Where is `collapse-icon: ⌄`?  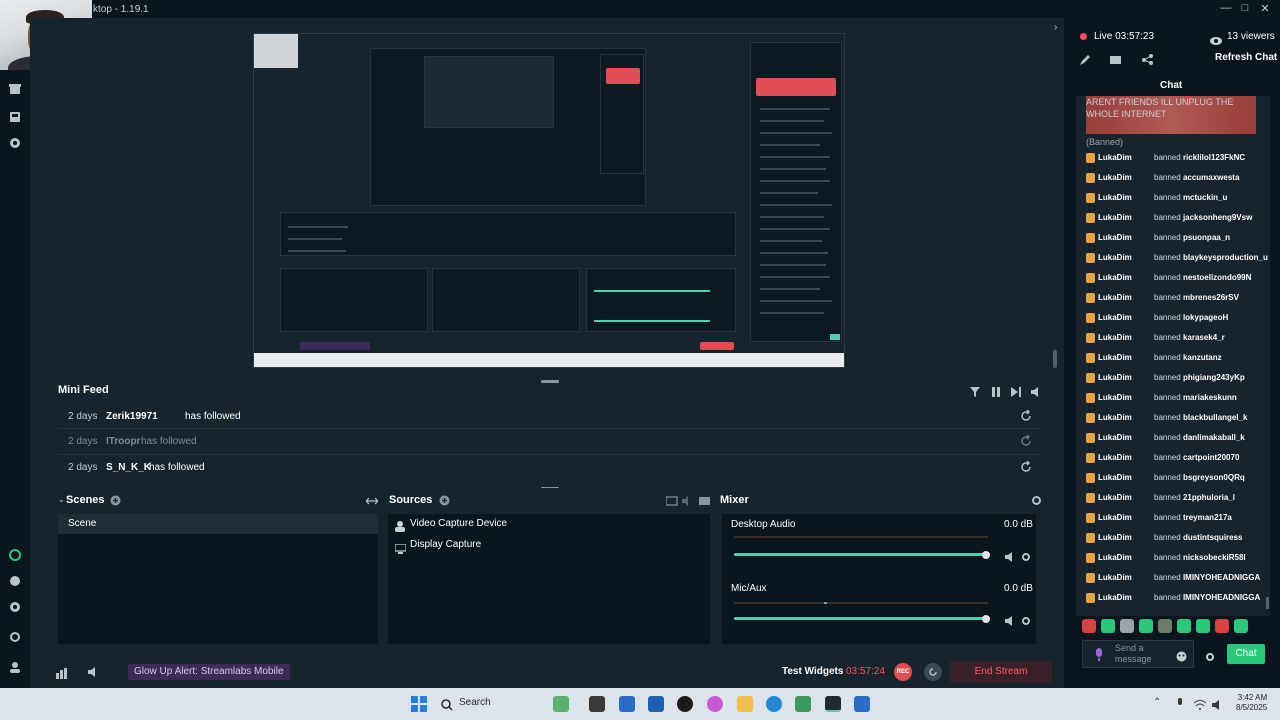
collapse-icon: ⌄ is located at coordinates (61, 499).